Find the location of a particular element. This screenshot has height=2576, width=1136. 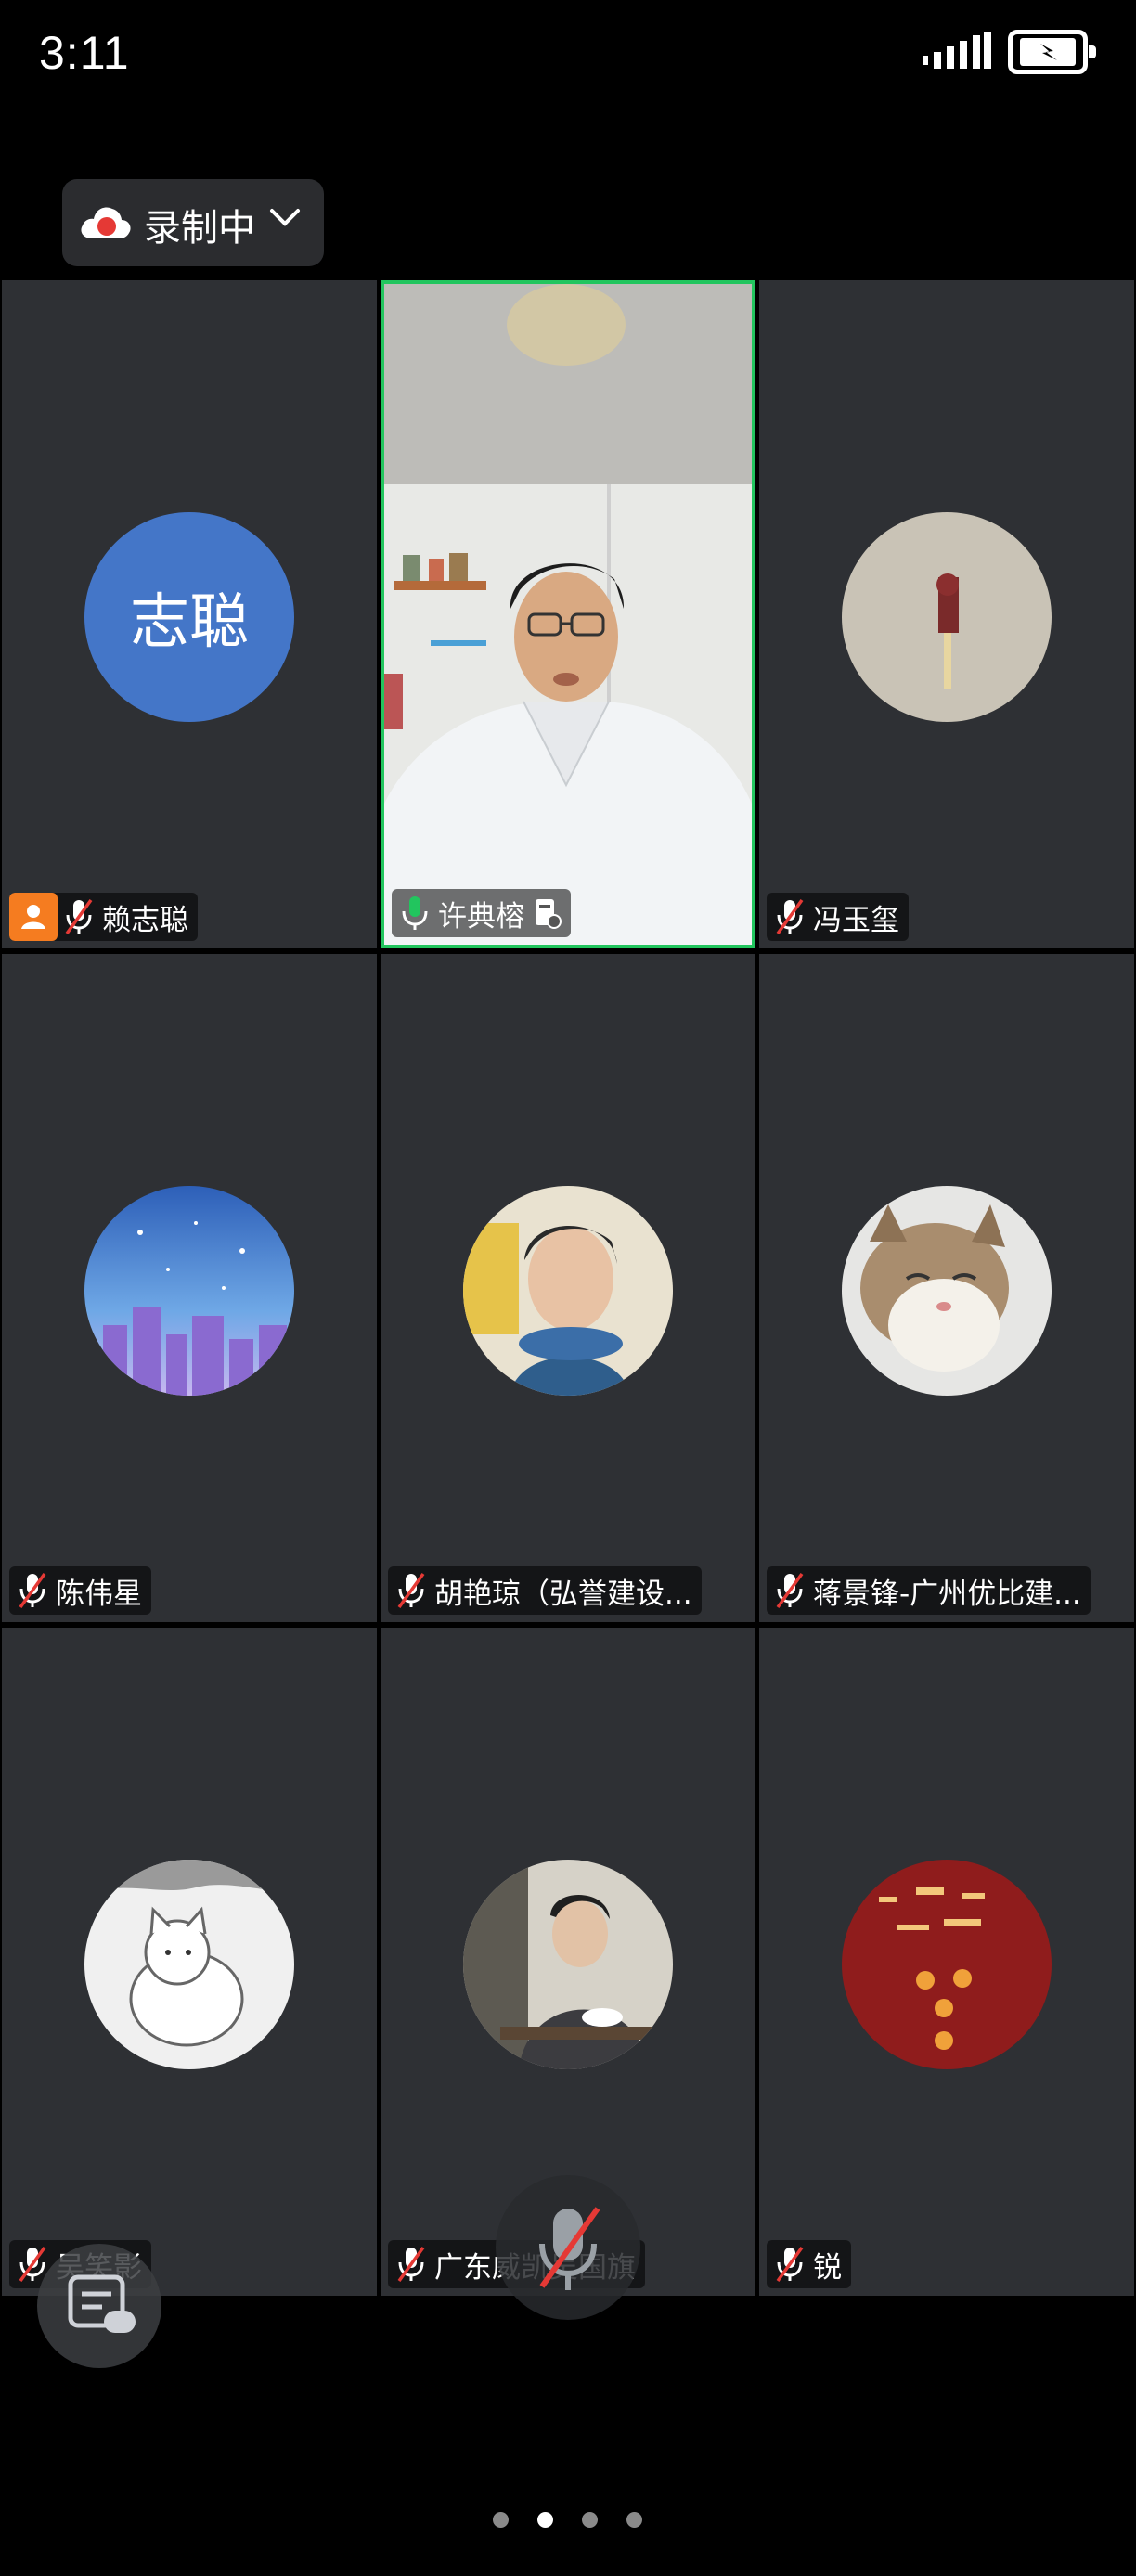

participant-tile: 志聪赖志聪 is located at coordinates (189, 614).